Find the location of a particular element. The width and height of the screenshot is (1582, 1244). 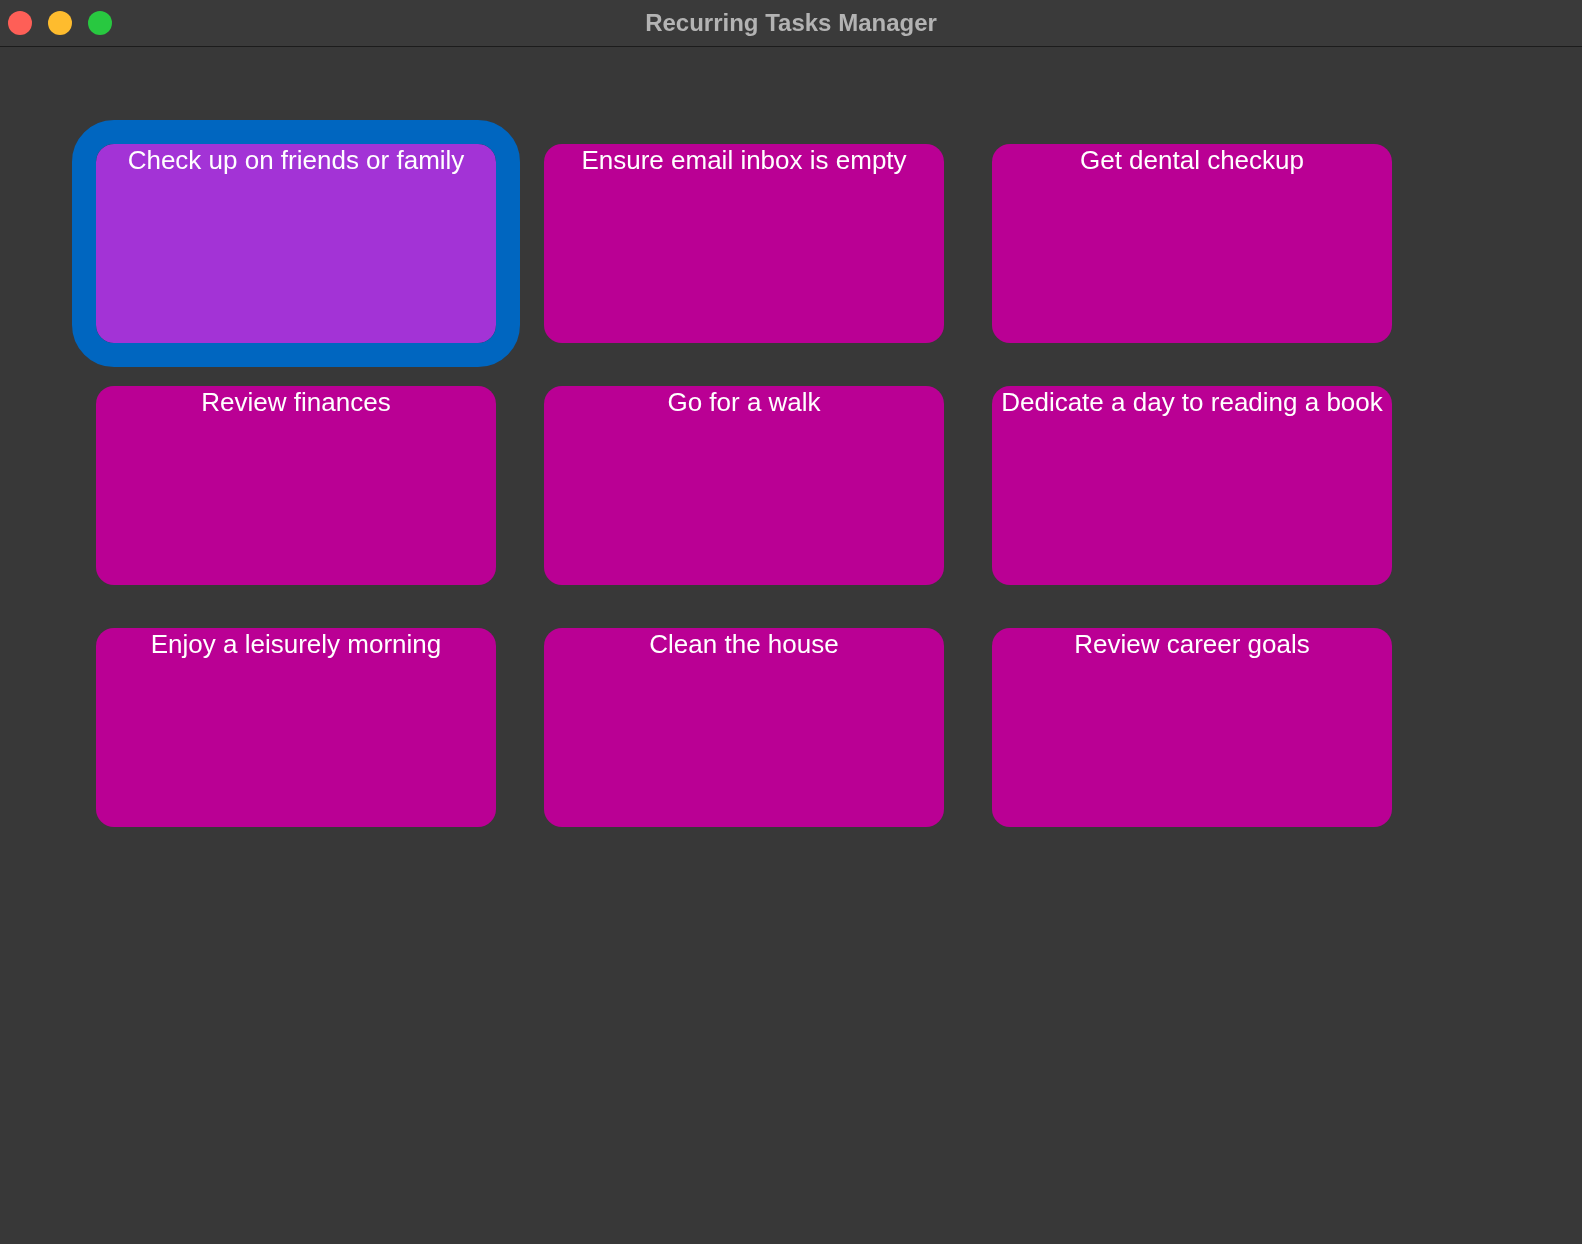

task-card: Review finances is located at coordinates (296, 485).